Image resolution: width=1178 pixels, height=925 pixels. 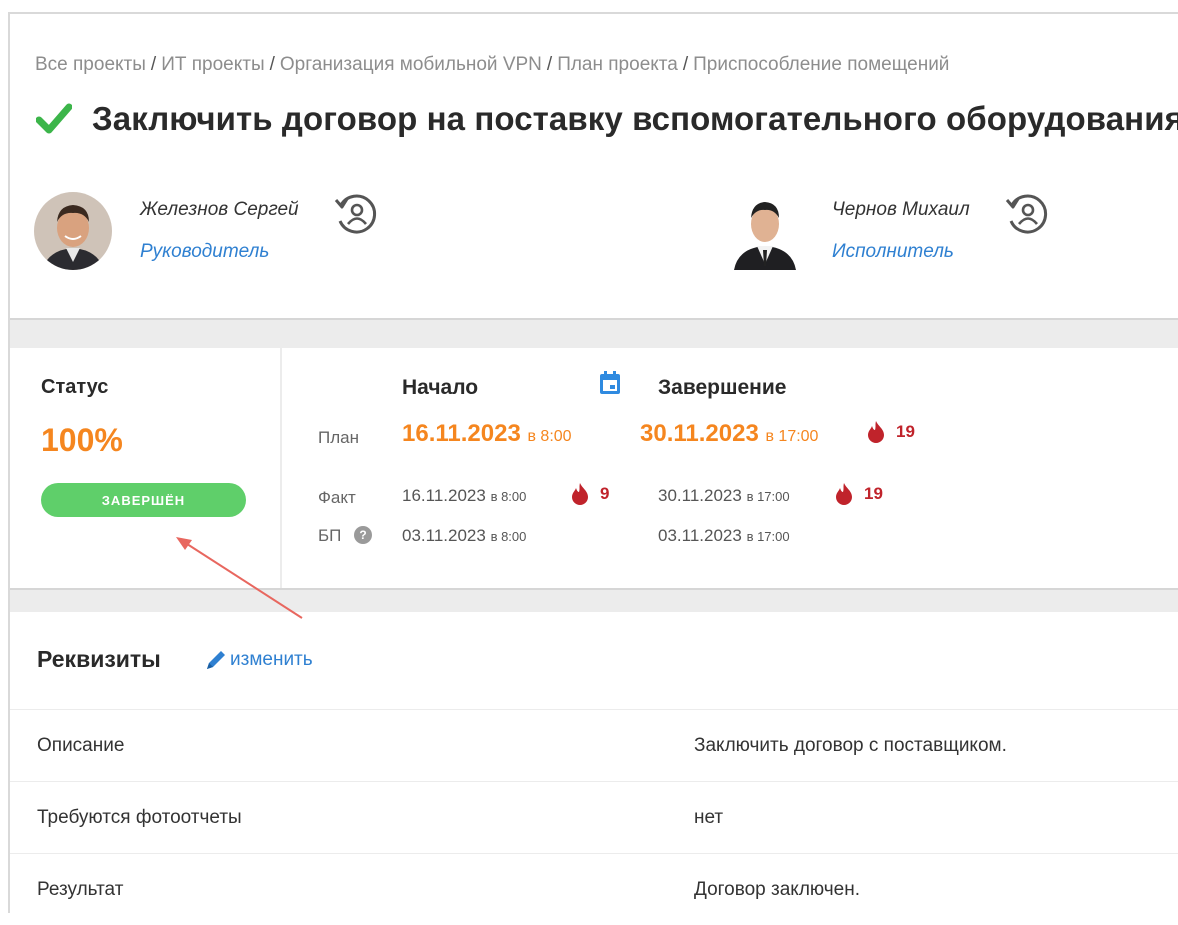 I want to click on baseline-end-date: 03.11.2023 в 17:00, so click(x=724, y=536).